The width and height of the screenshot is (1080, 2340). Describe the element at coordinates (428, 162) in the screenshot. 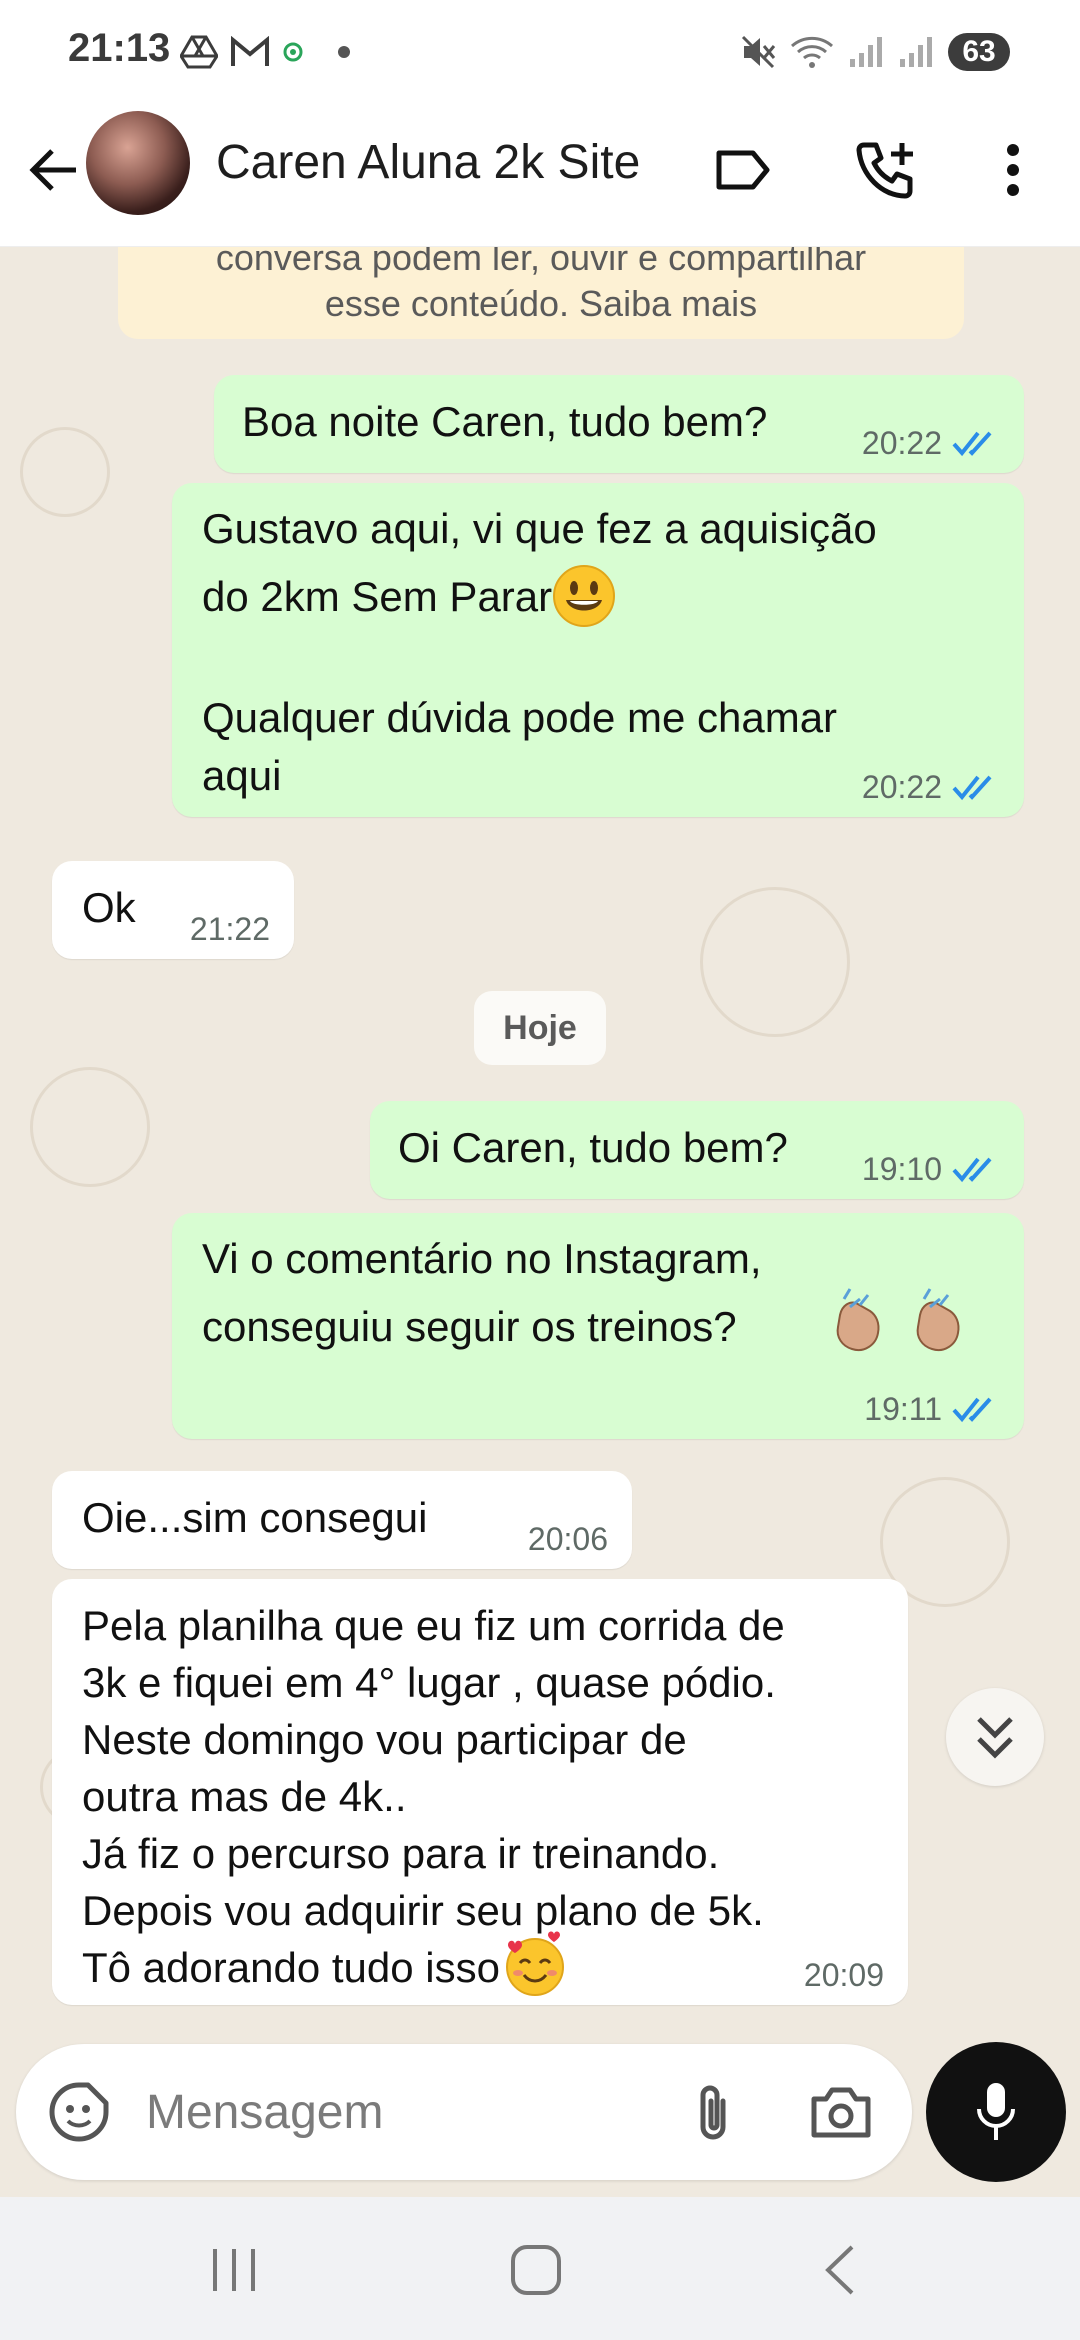

I see `contact-name: Caren Aluna 2k Site` at that location.